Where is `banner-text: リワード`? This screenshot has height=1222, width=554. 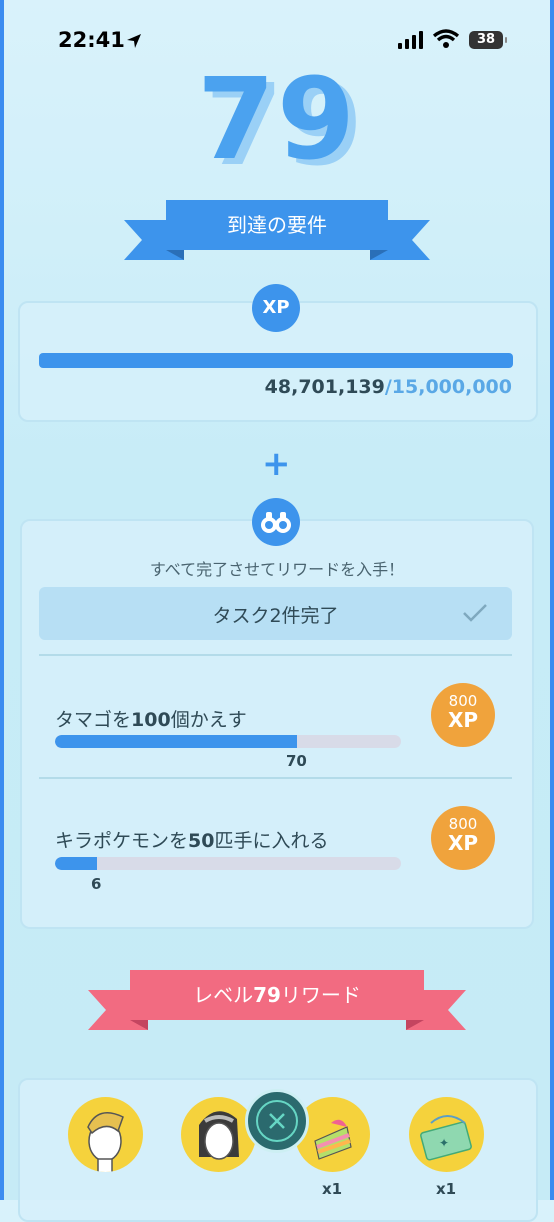 banner-text: リワード is located at coordinates (320, 995).